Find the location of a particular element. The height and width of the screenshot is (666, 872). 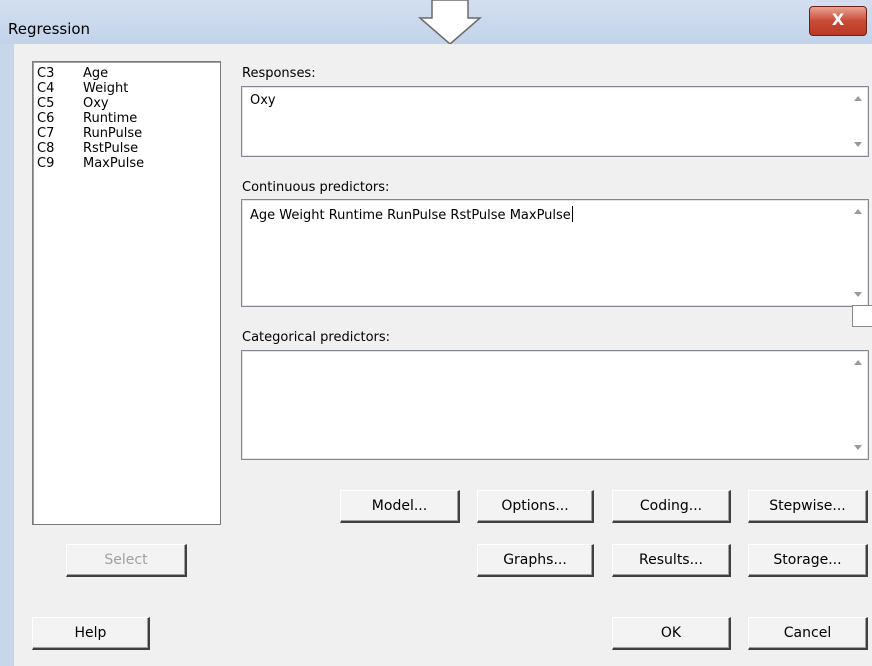

close-button: X is located at coordinates (838, 21).